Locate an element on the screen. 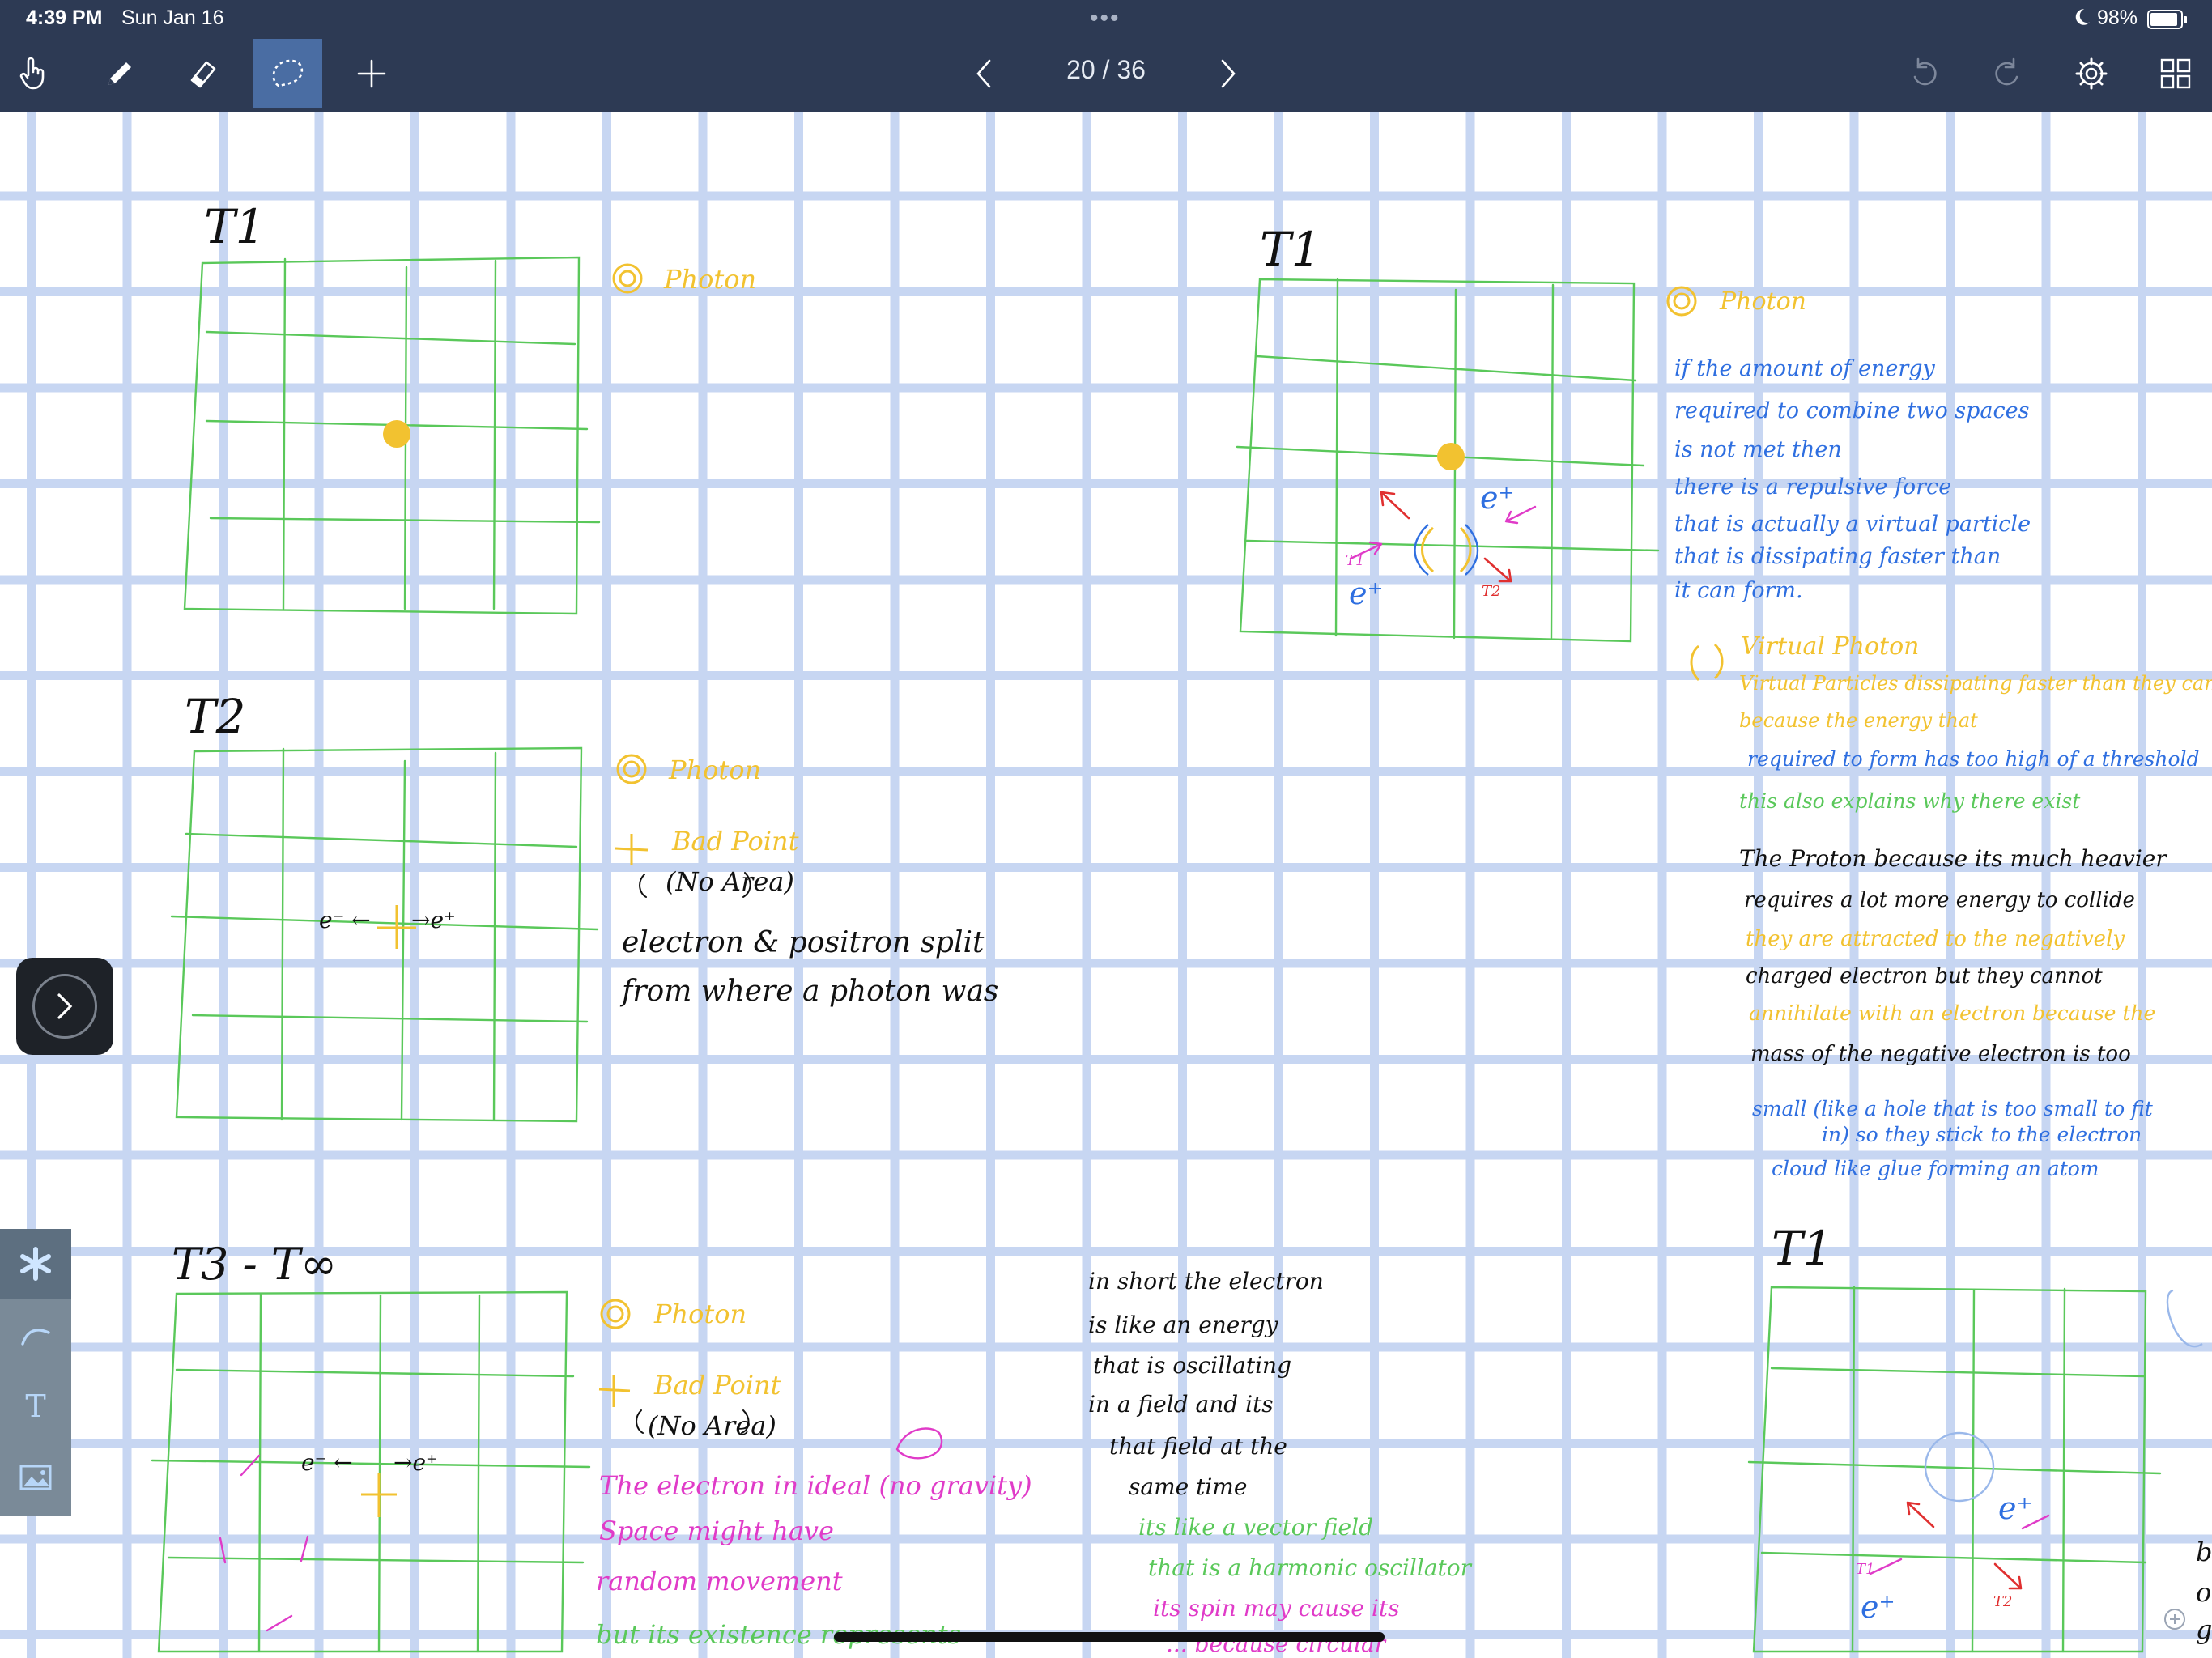  gear-icon is located at coordinates (2092, 73).